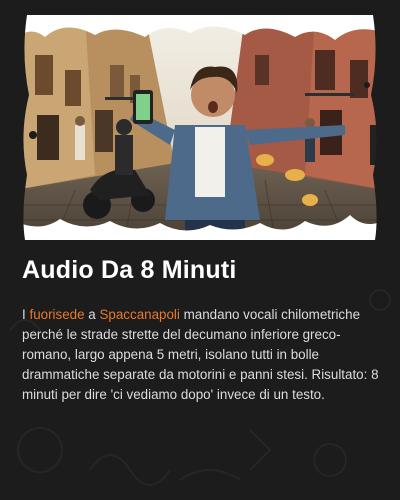 This screenshot has width=400, height=500. I want to click on highlight-spaccanapoli: Spaccanapoli, so click(139, 314).